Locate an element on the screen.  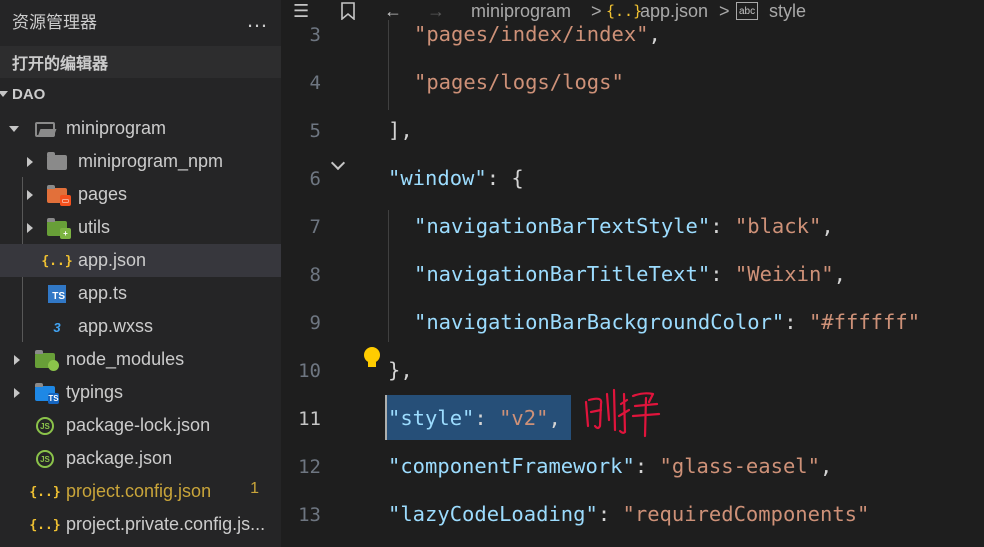
json-key: "navigationBarTitleText" is located at coordinates (562, 274).